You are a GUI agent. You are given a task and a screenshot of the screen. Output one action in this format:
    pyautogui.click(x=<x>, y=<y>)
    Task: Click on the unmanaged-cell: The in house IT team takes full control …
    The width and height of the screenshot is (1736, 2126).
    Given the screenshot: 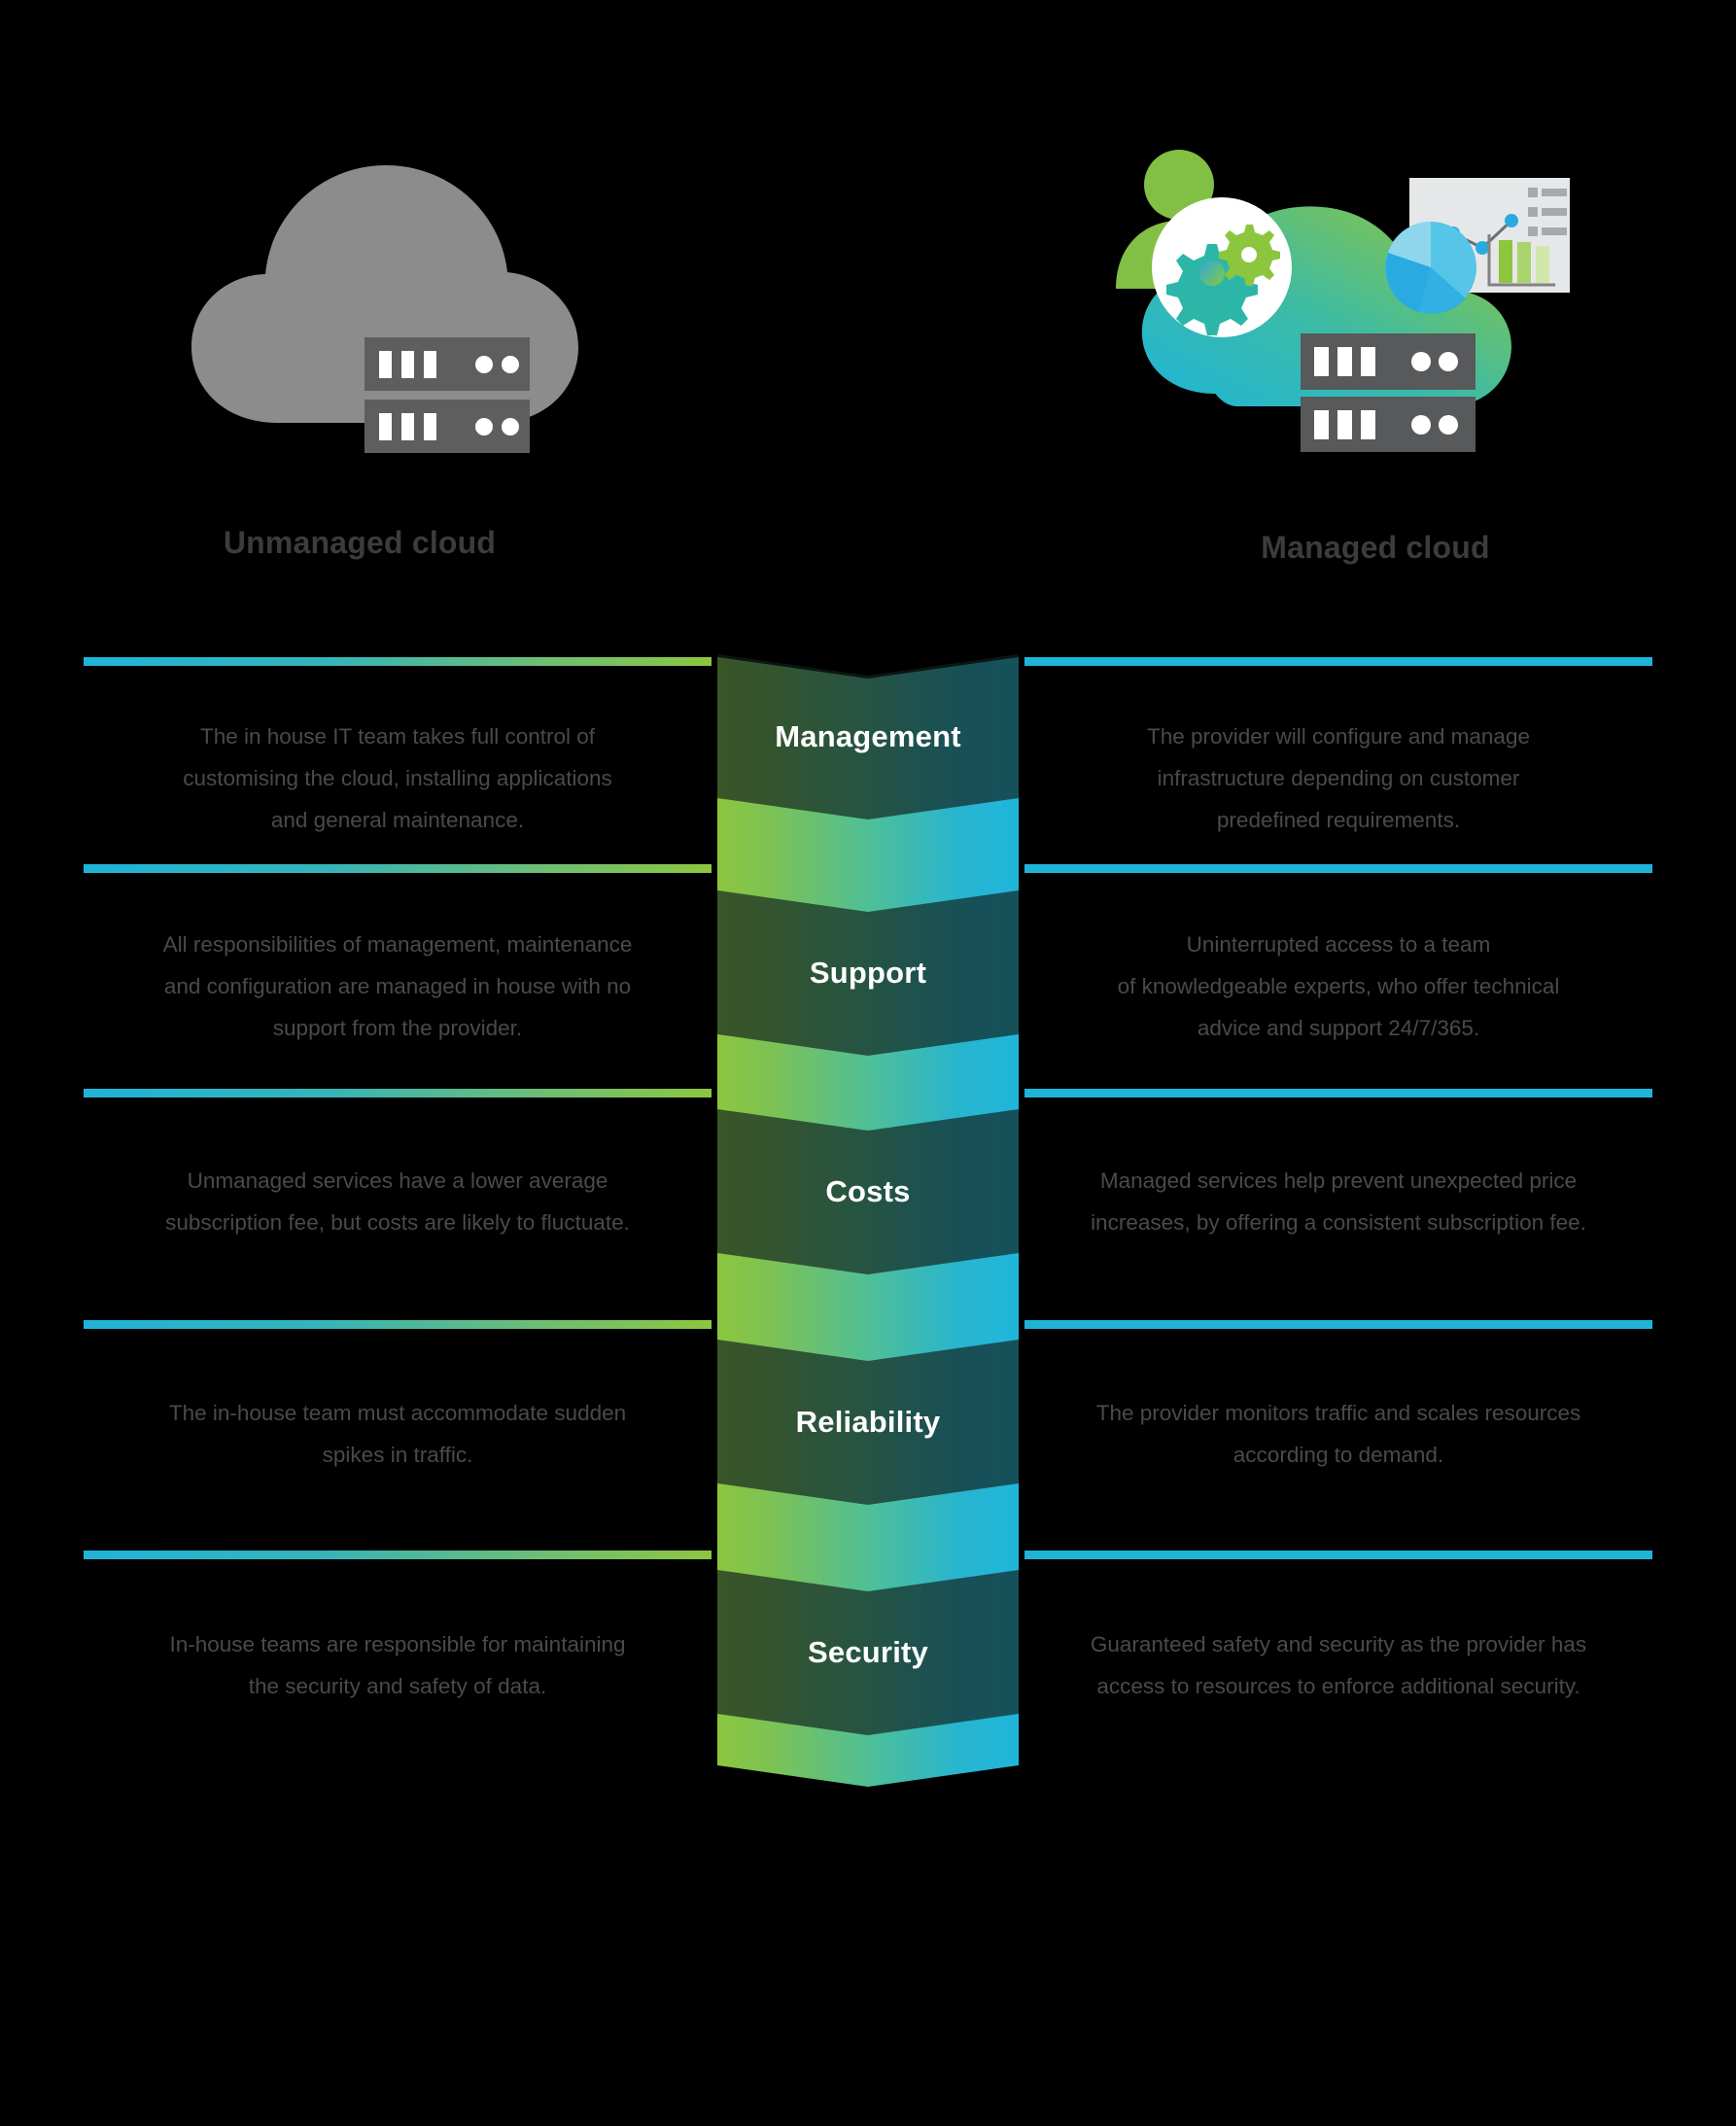 What is the action you would take?
    pyautogui.click(x=398, y=778)
    